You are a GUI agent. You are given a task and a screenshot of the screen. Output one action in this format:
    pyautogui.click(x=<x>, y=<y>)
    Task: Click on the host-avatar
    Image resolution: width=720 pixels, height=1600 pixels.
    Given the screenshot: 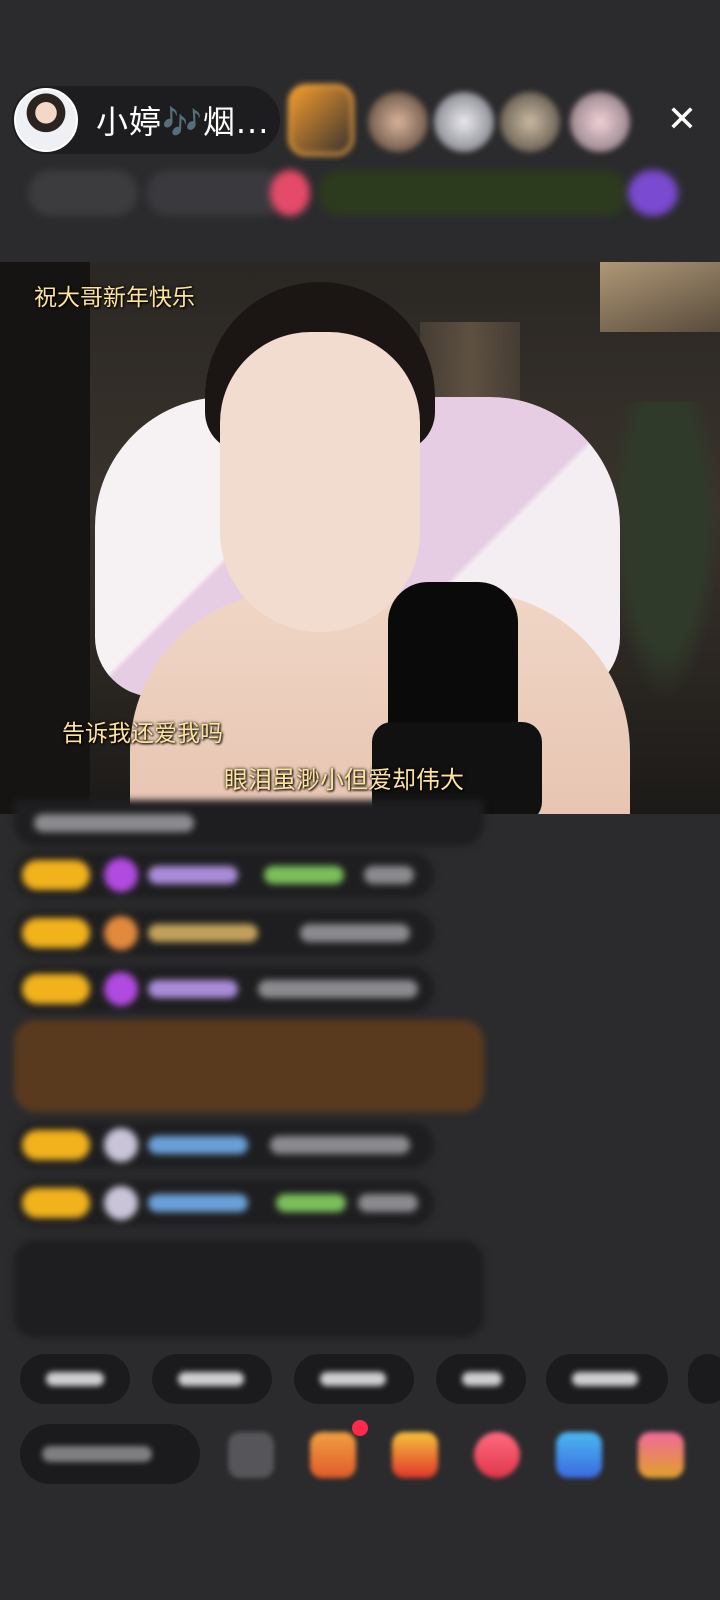 What is the action you would take?
    pyautogui.click(x=46, y=120)
    